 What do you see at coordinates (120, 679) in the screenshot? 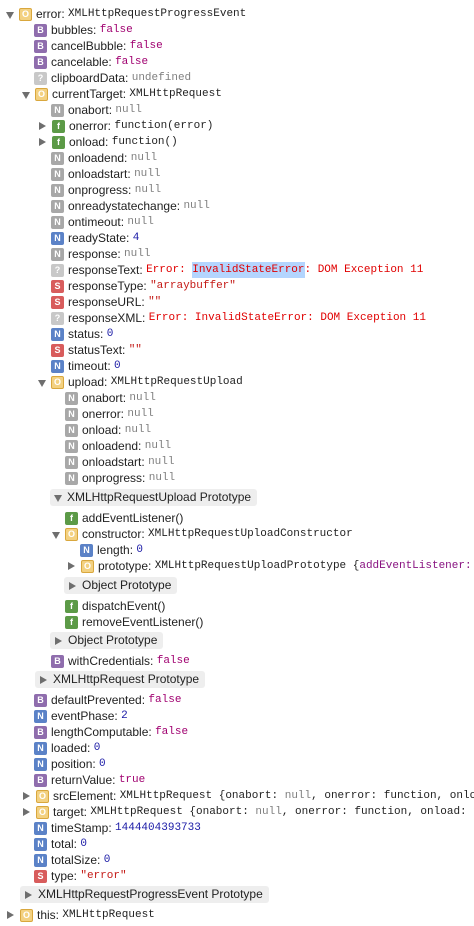
I see `tree-node-xhr-prototype: XMLHttpRequest Prototype` at bounding box center [120, 679].